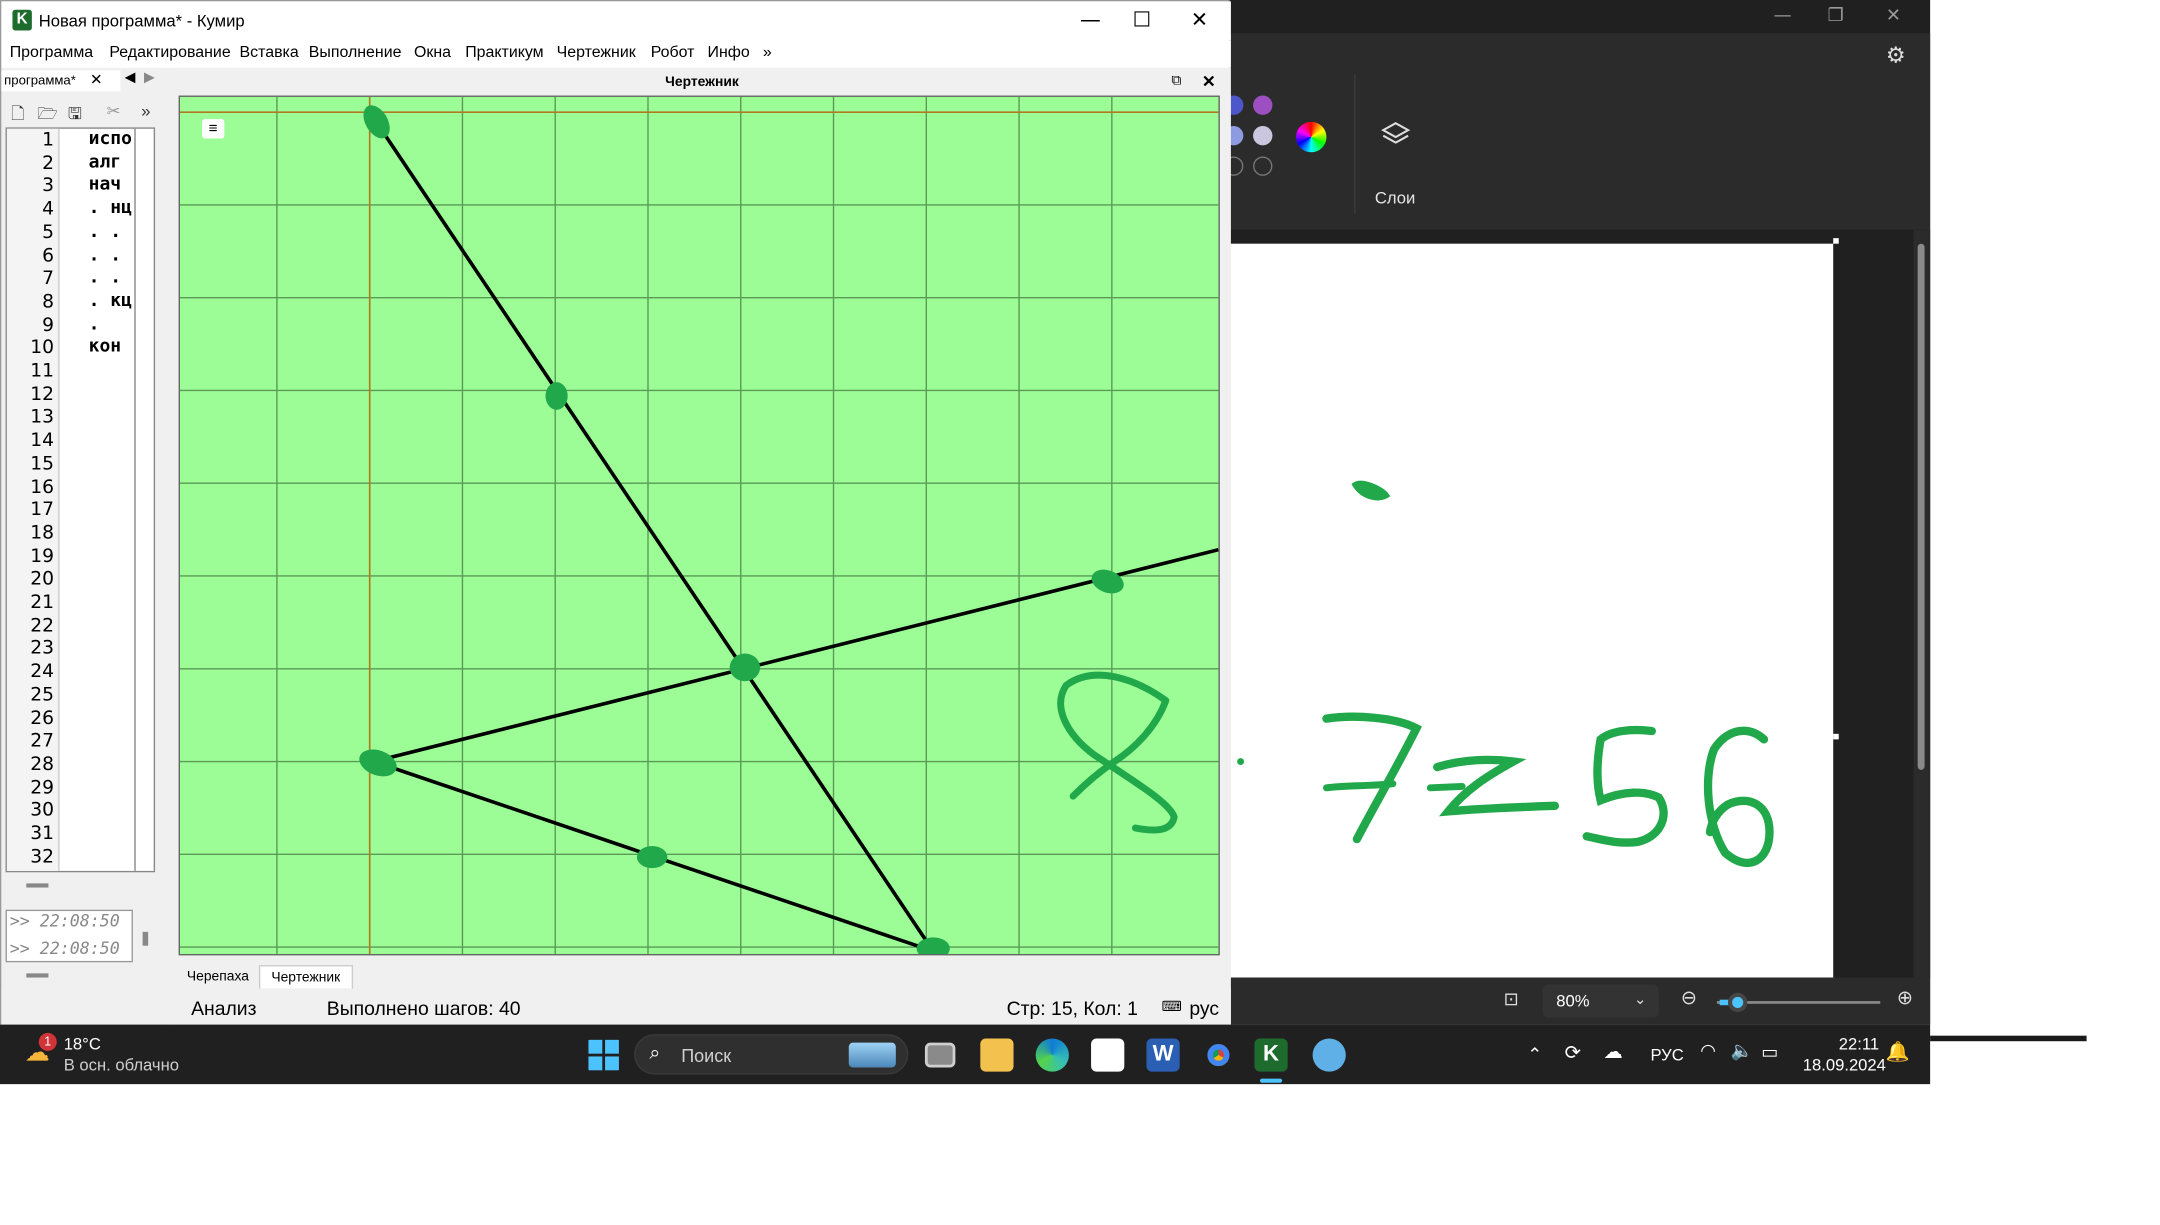 Image resolution: width=2160 pixels, height=1225 pixels. I want to click on clock-date: 18.09.2024, so click(1844, 1064).